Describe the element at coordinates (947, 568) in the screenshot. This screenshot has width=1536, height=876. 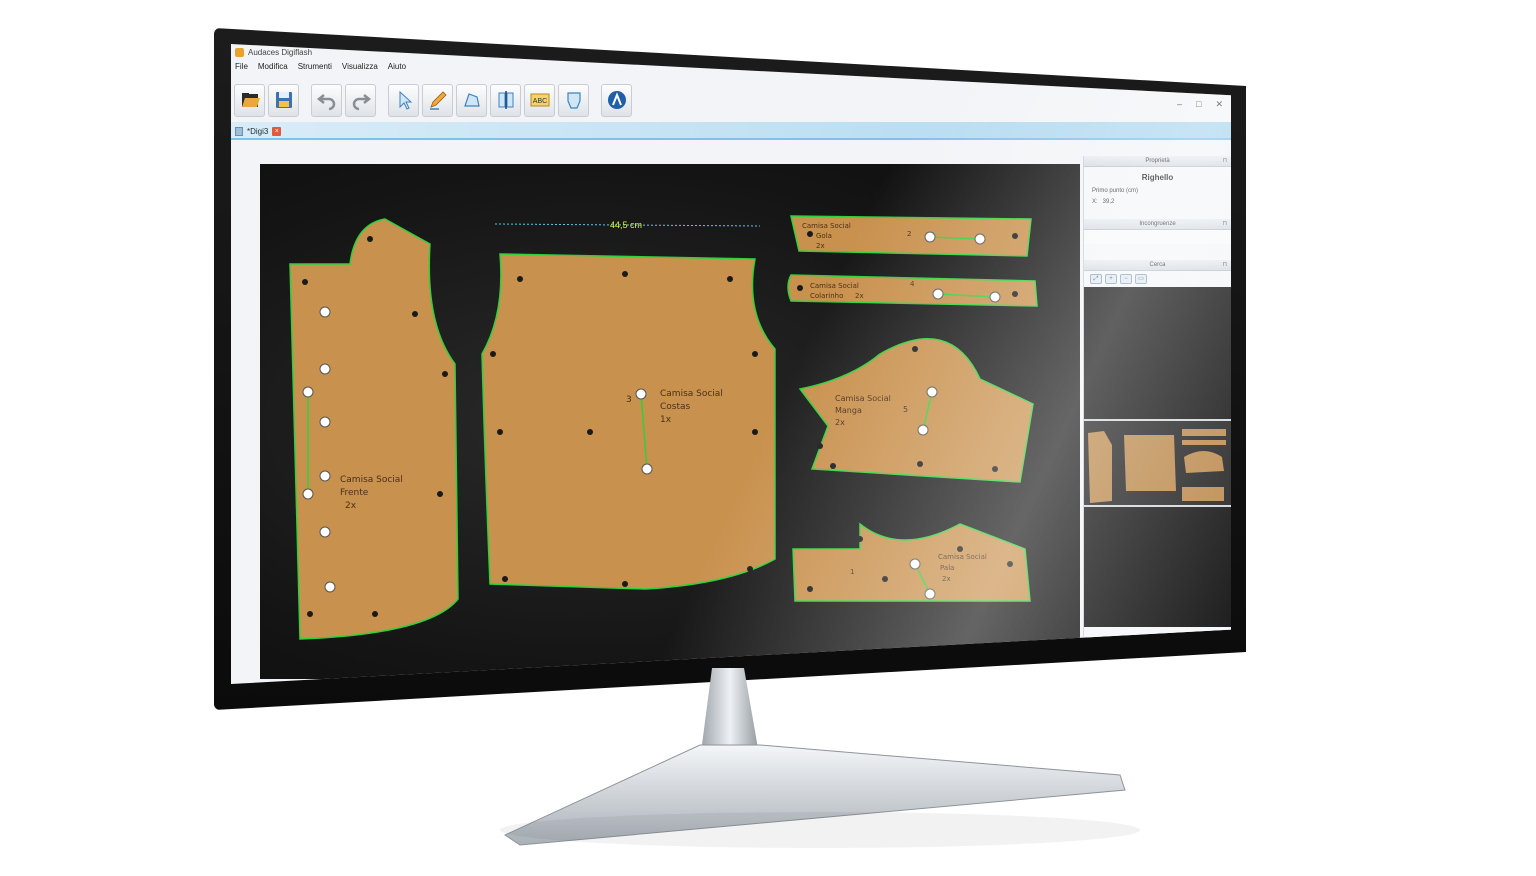
I see `label-pala-2: Pala` at that location.